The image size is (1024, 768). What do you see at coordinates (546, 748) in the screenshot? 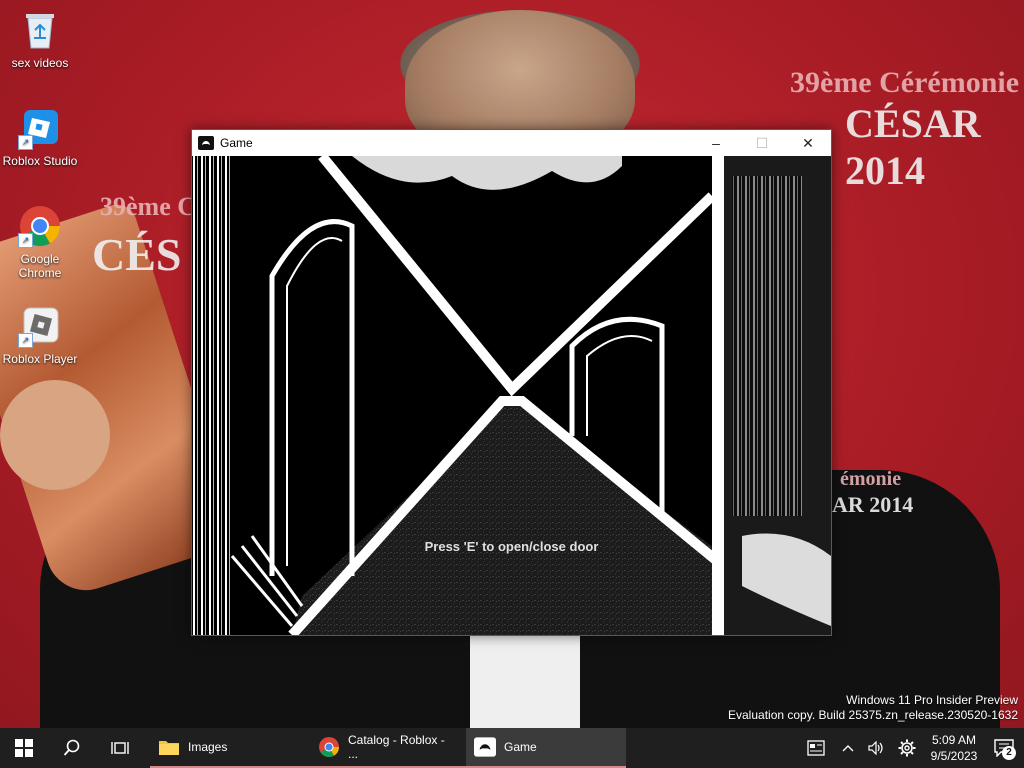
I see `taskbar-app-game: Game` at bounding box center [546, 748].